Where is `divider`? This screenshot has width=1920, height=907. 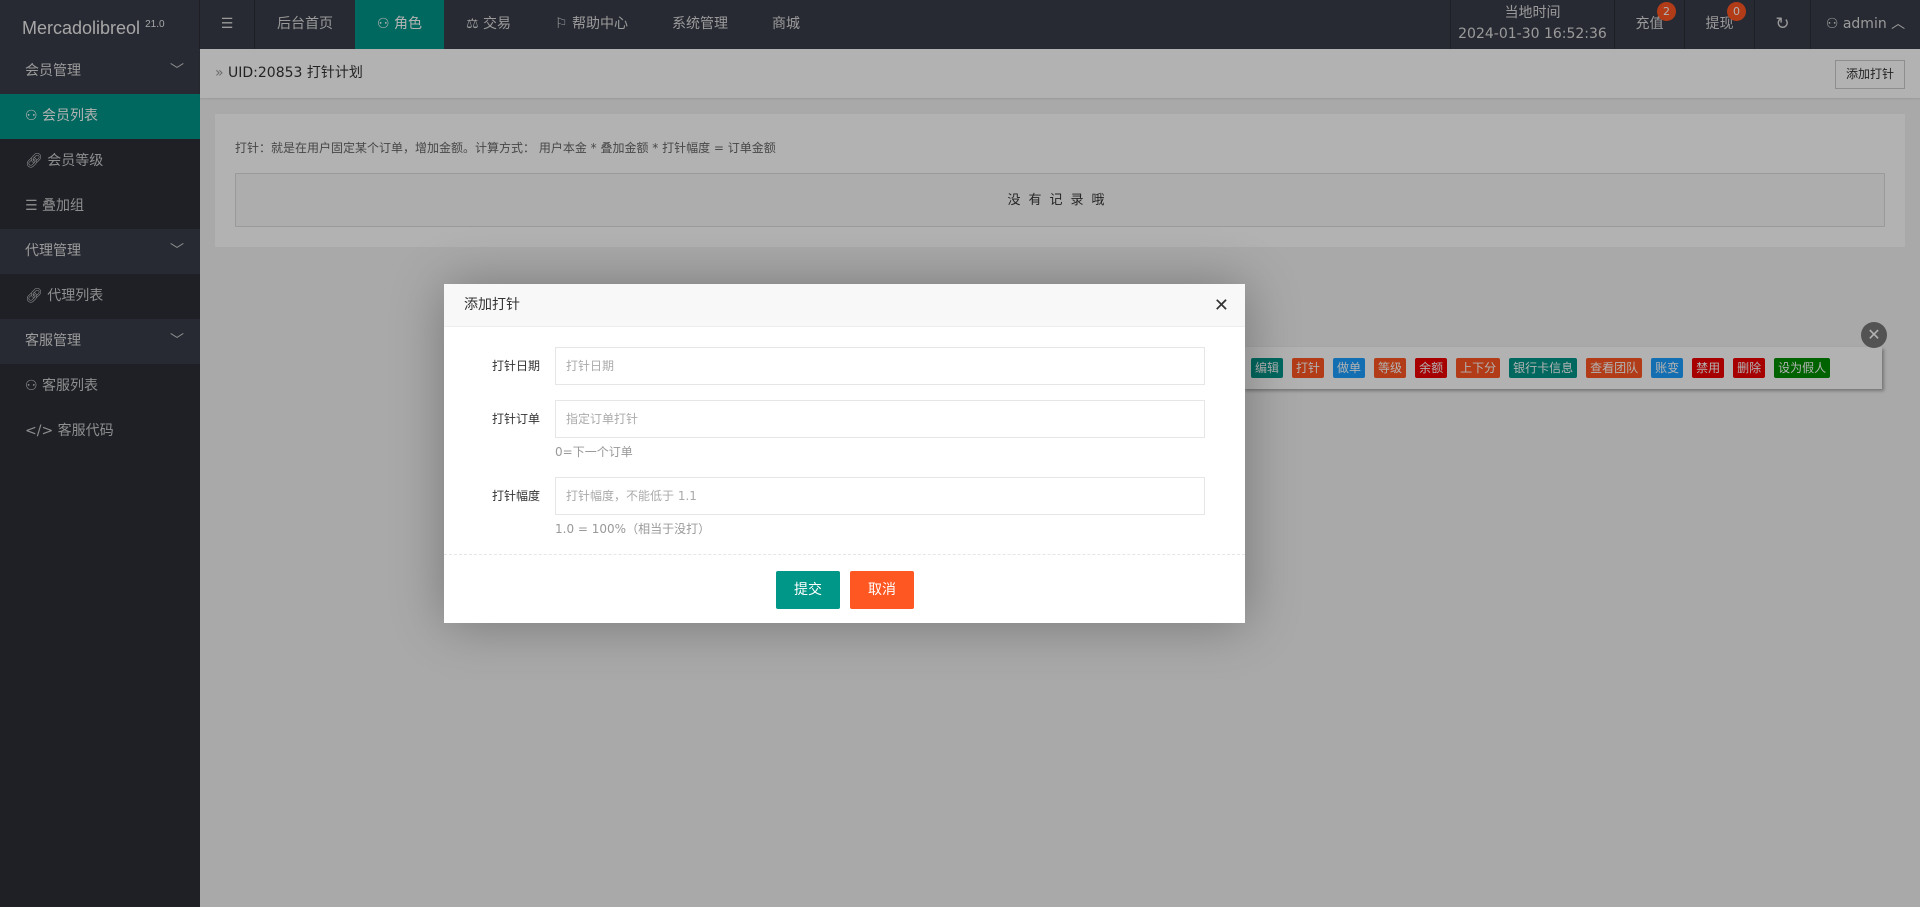 divider is located at coordinates (844, 554).